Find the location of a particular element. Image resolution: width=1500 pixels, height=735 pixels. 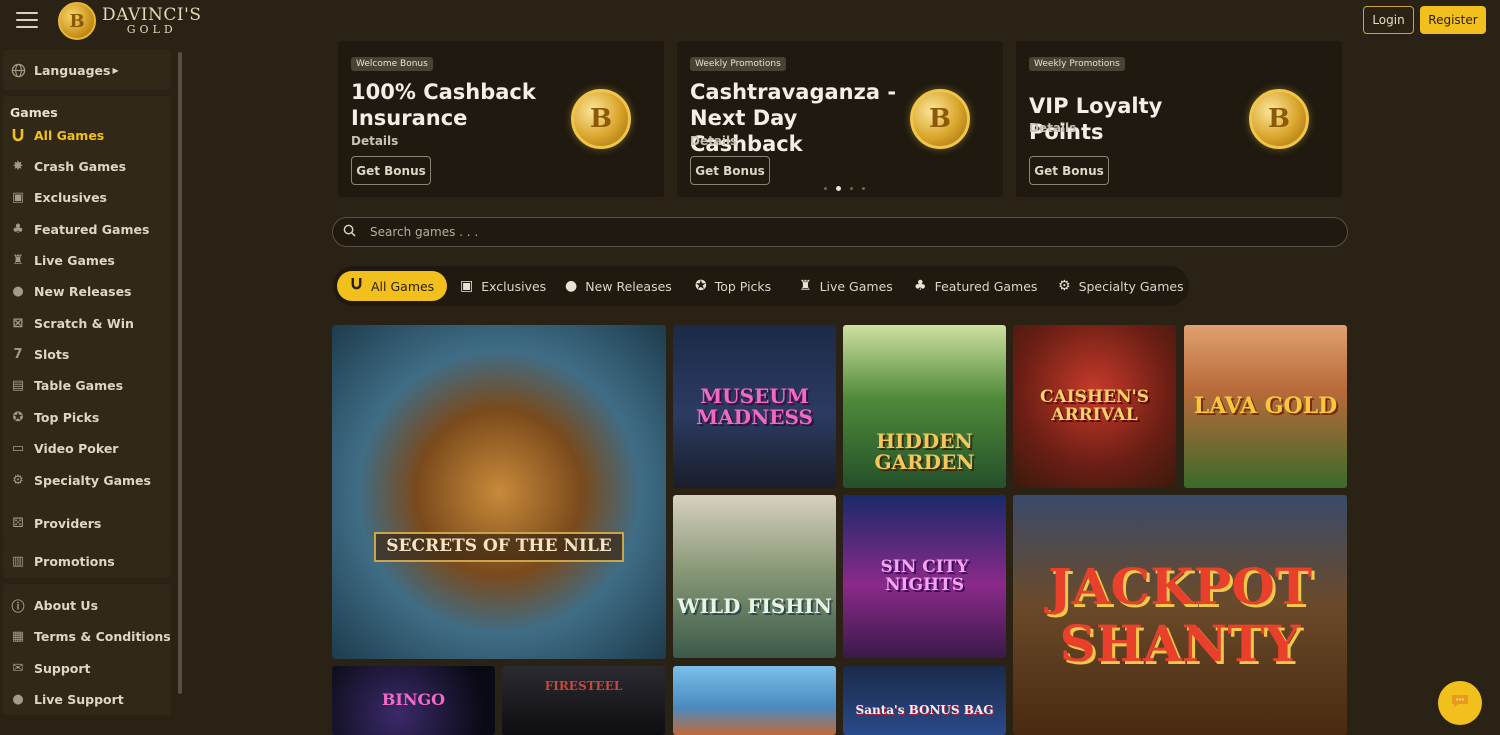

sidebar-item-new-releases: ● New Releases is located at coordinates (70, 291).